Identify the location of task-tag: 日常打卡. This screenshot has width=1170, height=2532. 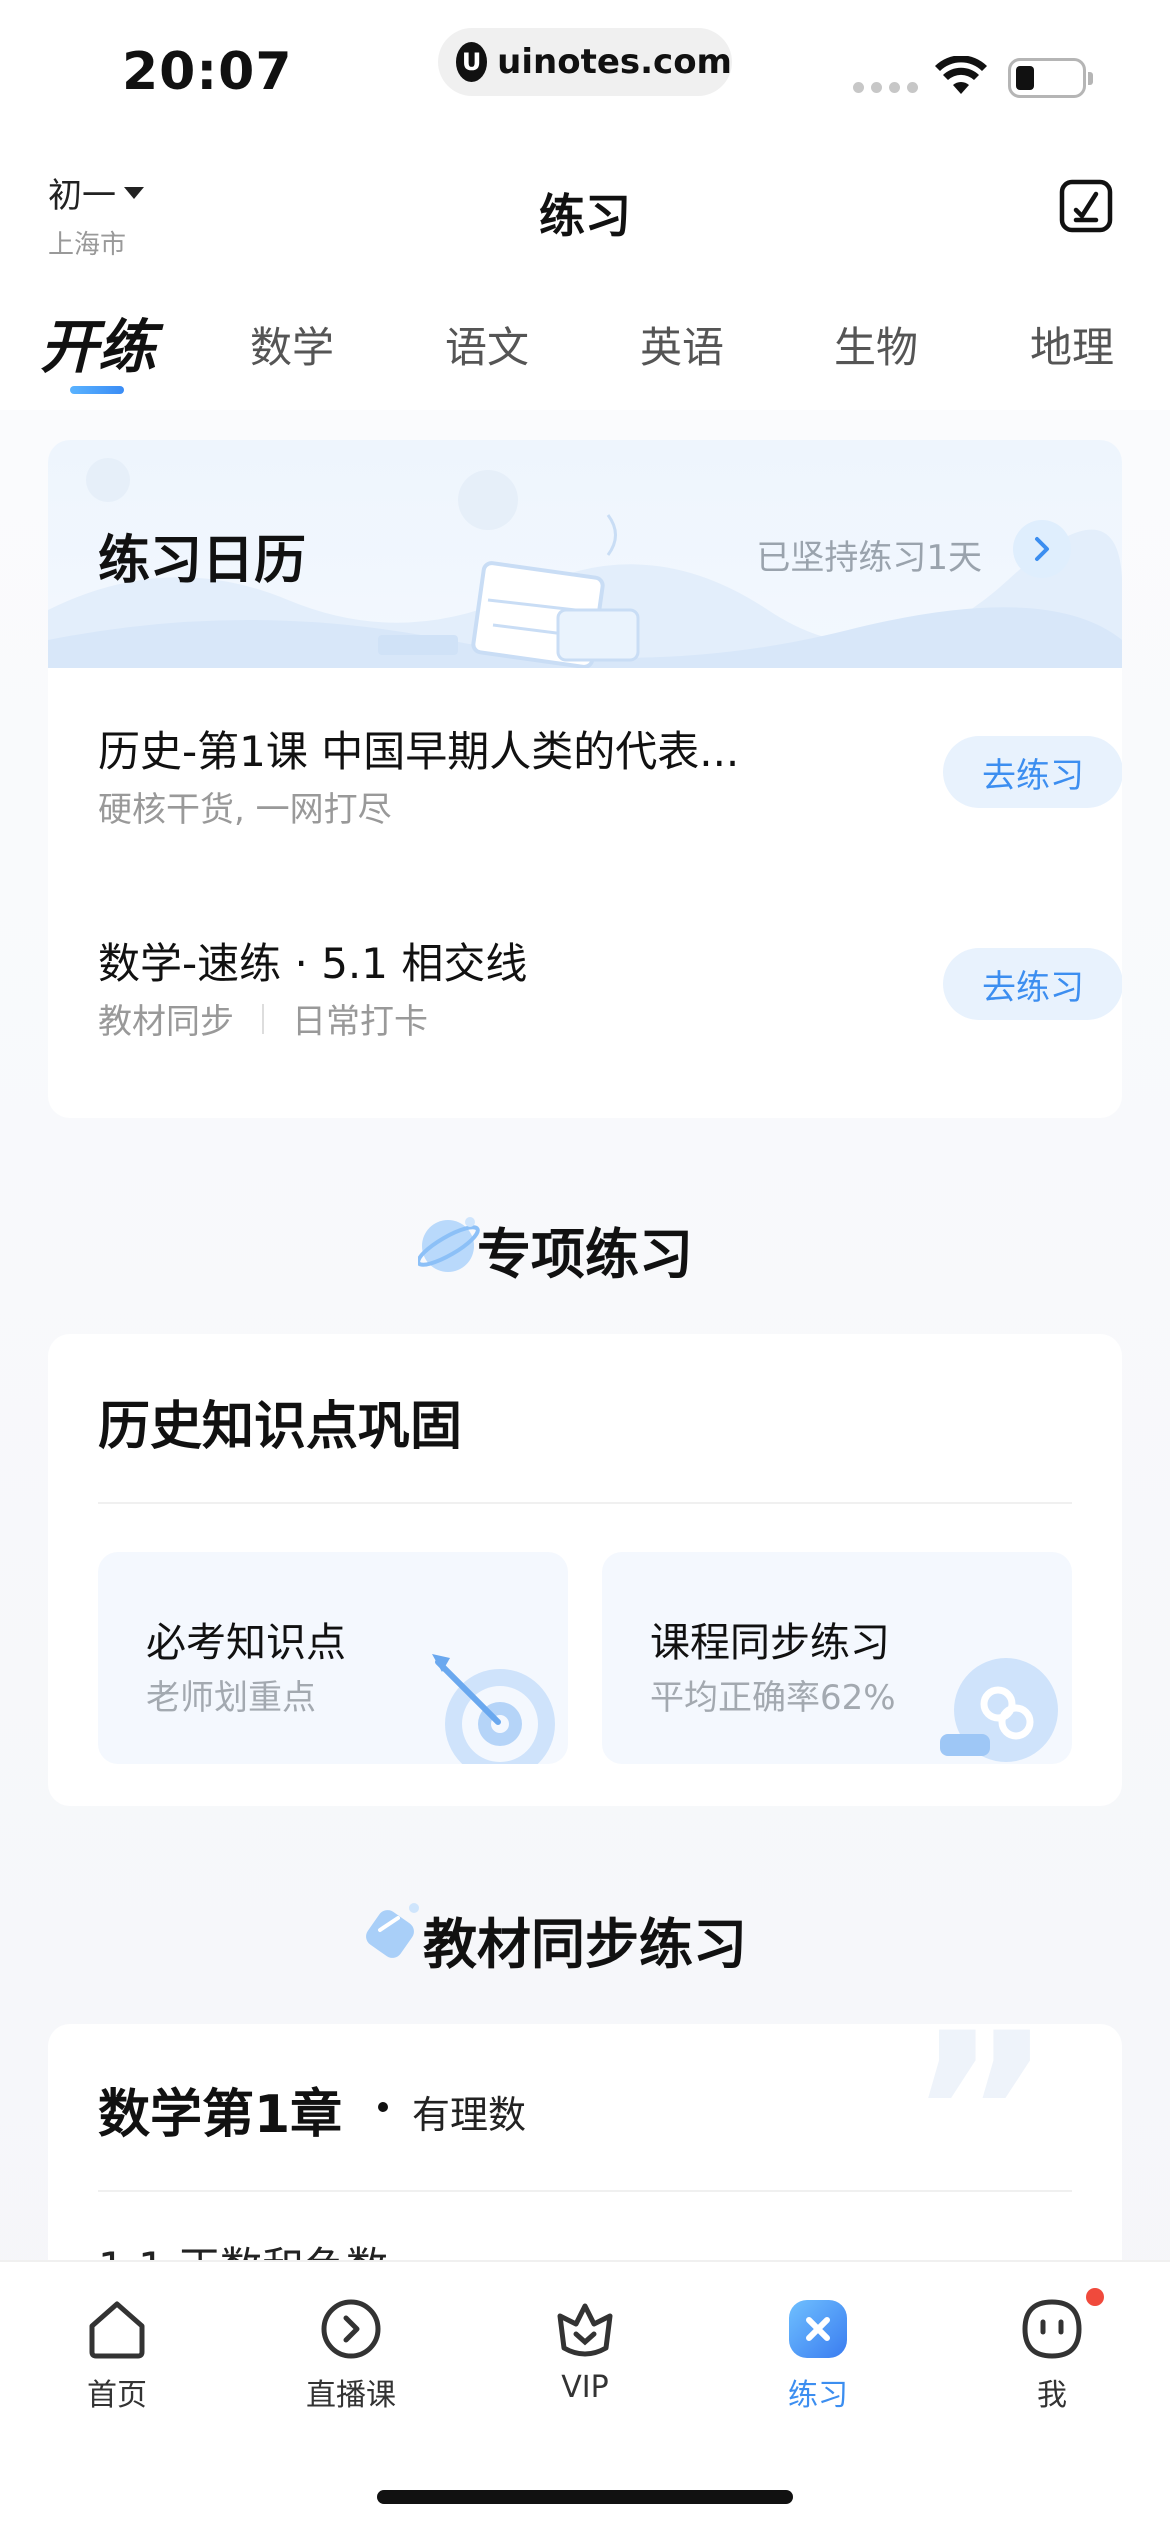
(360, 1022).